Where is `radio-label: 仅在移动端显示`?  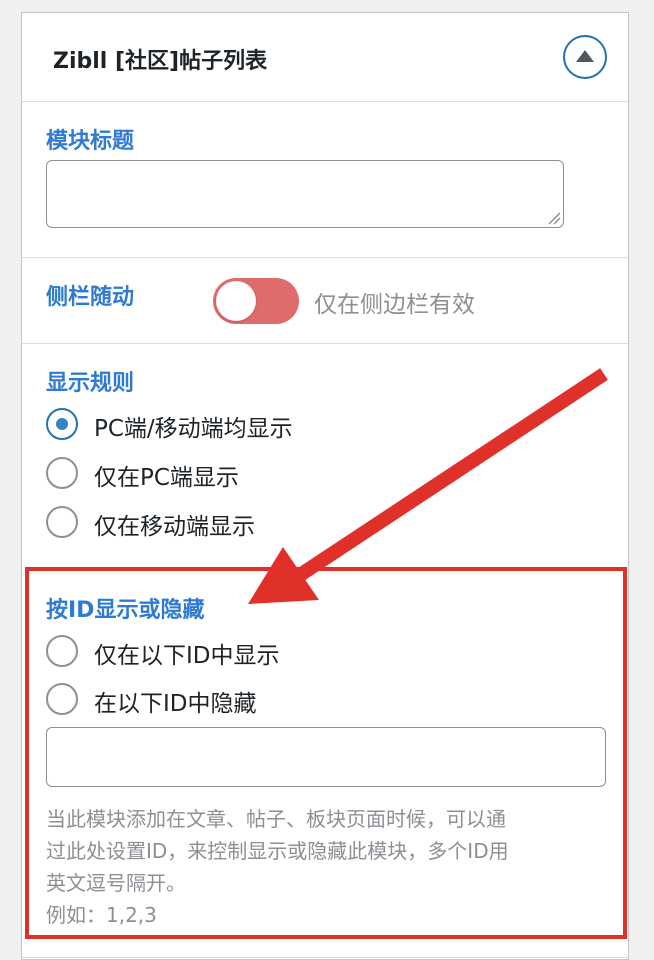
radio-label: 仅在移动端显示 is located at coordinates (174, 527).